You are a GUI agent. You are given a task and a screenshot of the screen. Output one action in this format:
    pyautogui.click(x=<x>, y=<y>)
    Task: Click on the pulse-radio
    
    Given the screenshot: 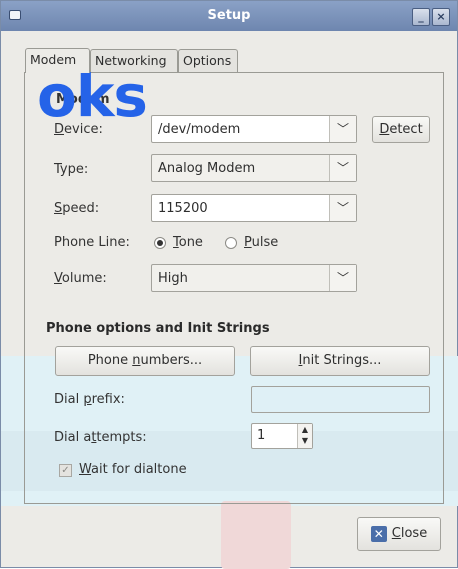 What is the action you would take?
    pyautogui.click(x=231, y=243)
    